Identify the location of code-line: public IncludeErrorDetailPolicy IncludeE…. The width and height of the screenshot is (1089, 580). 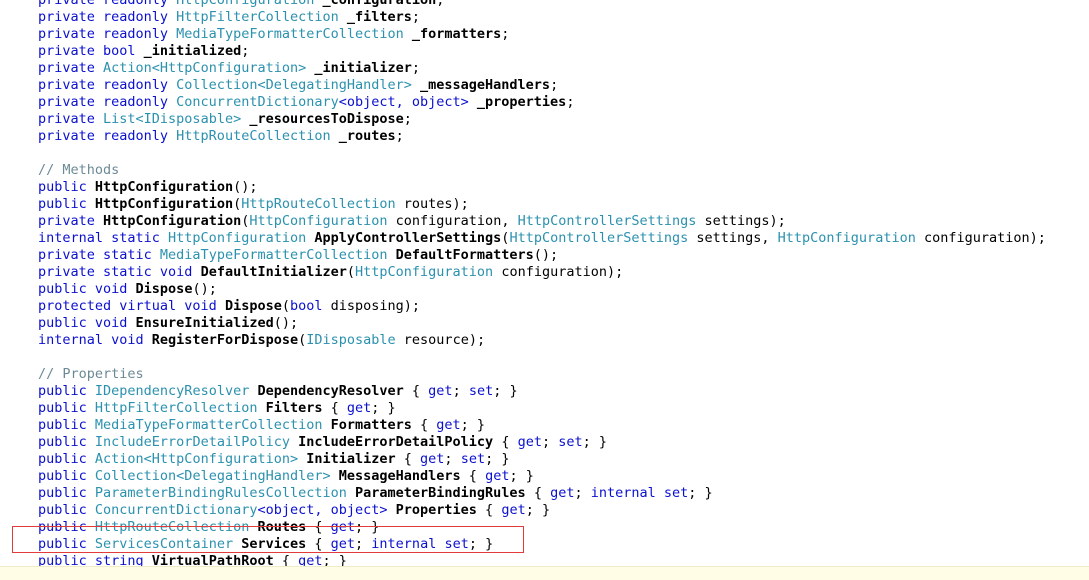
(558, 442).